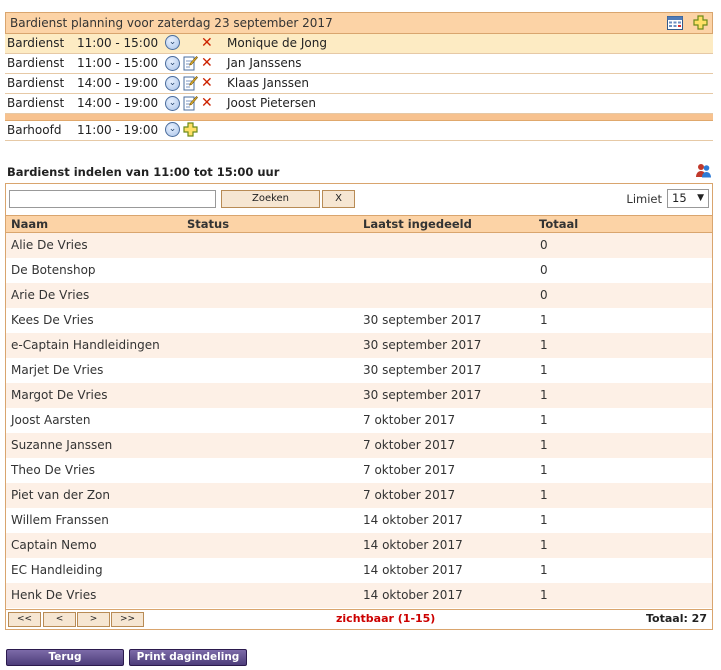  Describe the element at coordinates (53, 270) in the screenshot. I see `cell-name: De Botenshop` at that location.